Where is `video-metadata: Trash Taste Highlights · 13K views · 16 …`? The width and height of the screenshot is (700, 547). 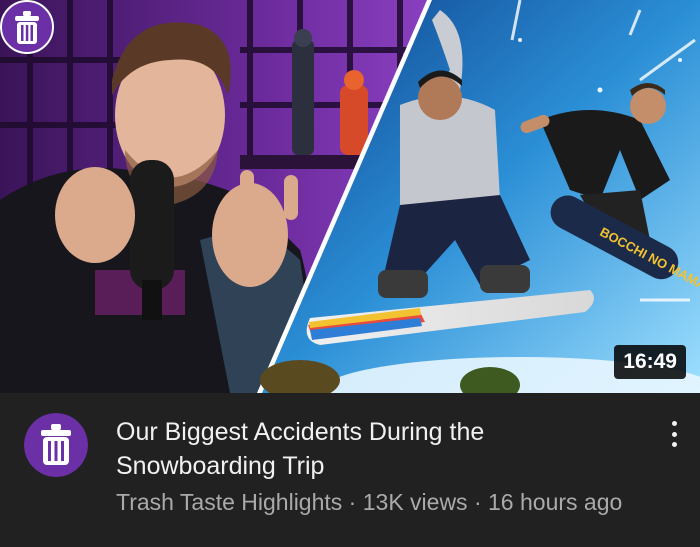 video-metadata: Trash Taste Highlights · 13K views · 16 … is located at coordinates (369, 502).